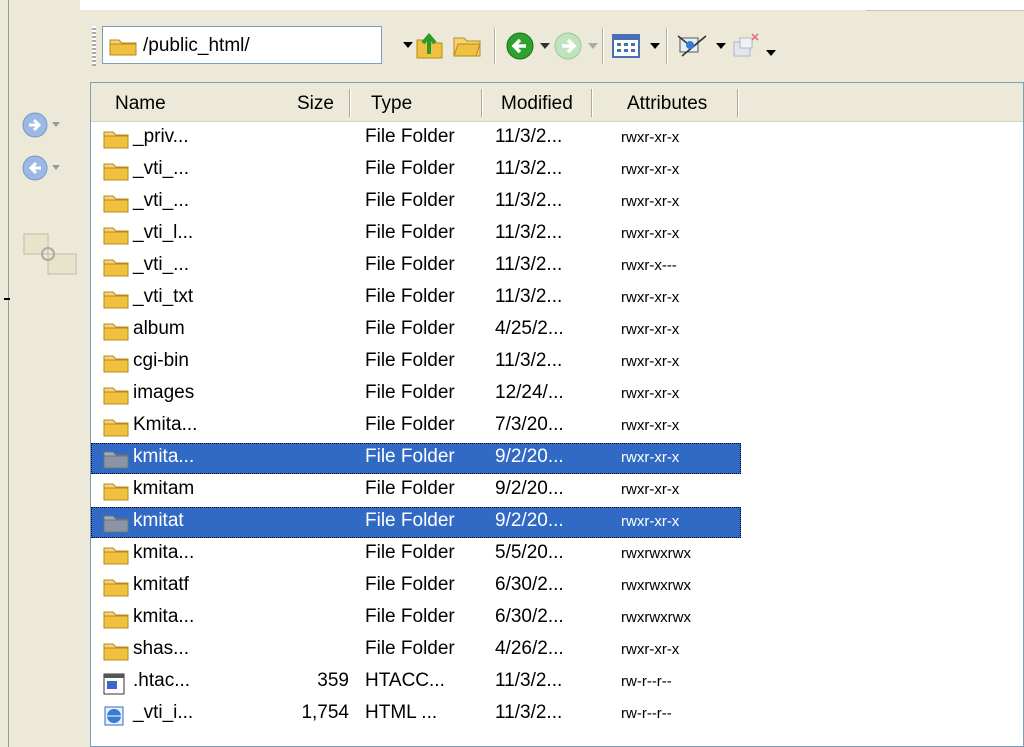 This screenshot has height=747, width=1024. I want to click on file-row: kmitatf File Folder 6/30/2... rwxrwxrwx, so click(416, 586).